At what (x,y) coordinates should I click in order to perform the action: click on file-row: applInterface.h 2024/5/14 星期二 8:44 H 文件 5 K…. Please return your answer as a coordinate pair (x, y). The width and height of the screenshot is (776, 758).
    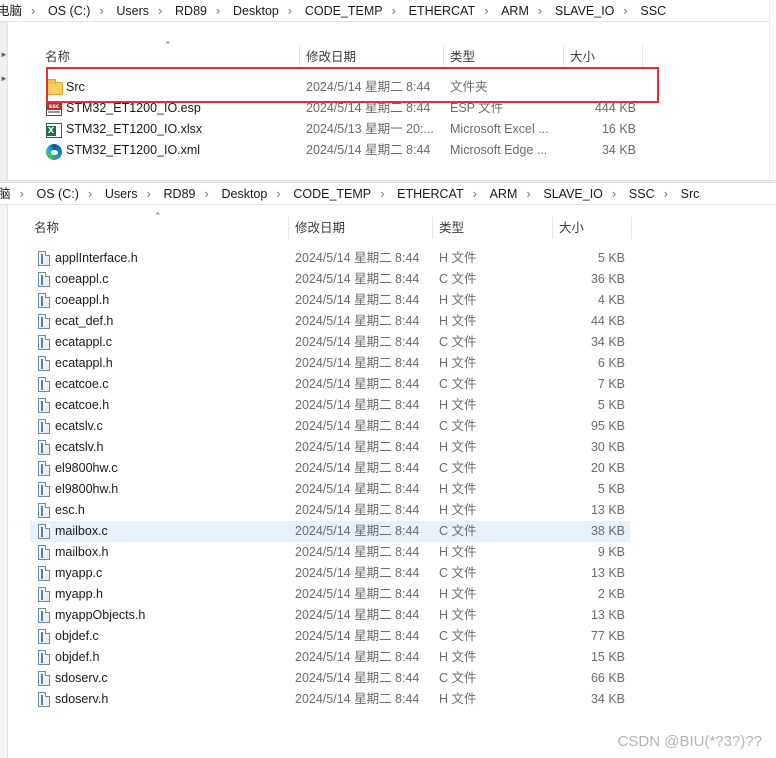
    Looking at the image, I should click on (330, 258).